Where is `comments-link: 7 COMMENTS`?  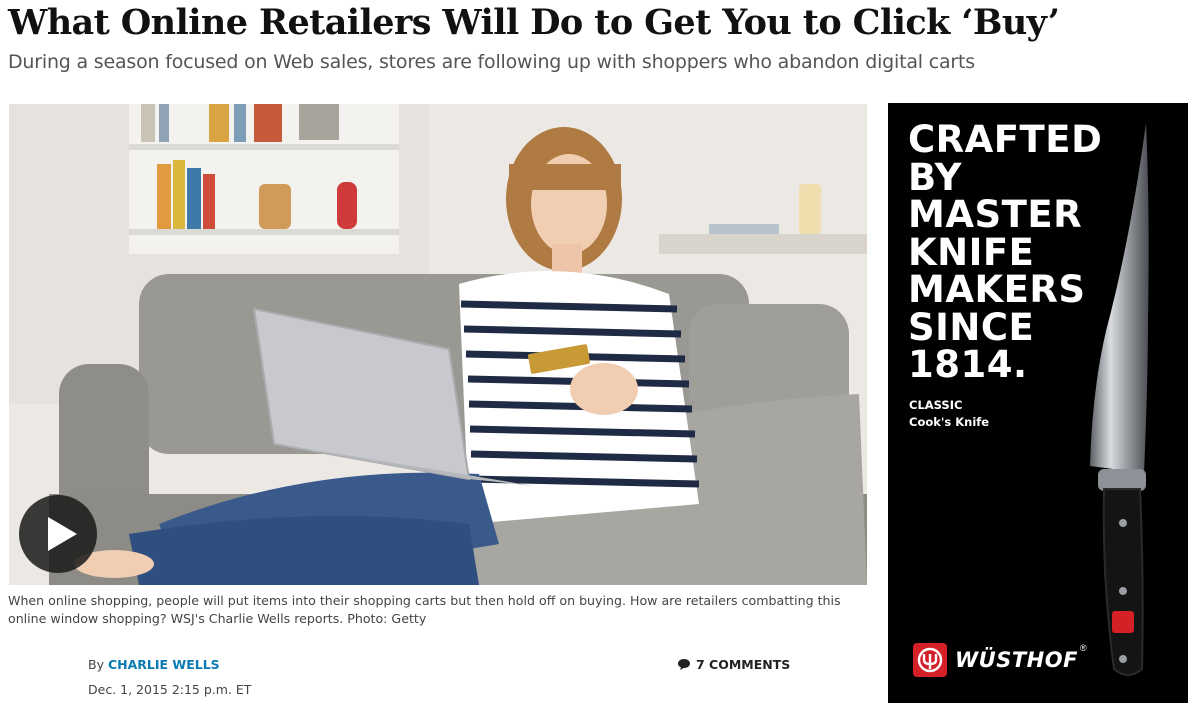 comments-link: 7 COMMENTS is located at coordinates (733, 664).